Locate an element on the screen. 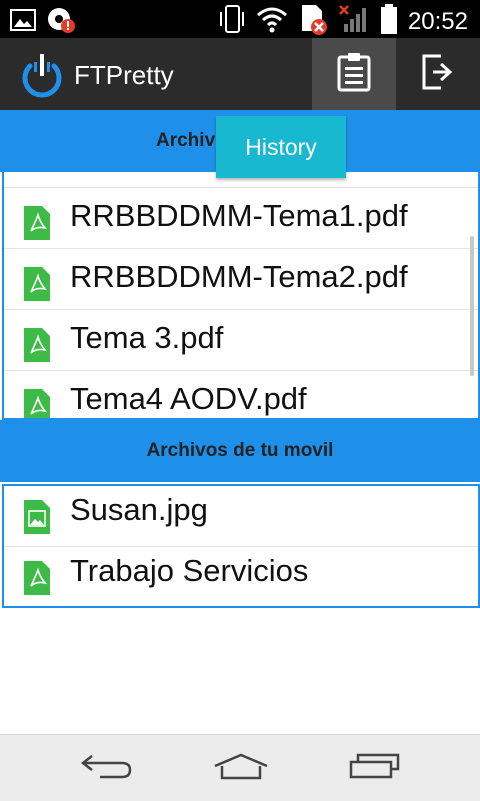 This screenshot has height=801, width=480. history-button is located at coordinates (354, 74).